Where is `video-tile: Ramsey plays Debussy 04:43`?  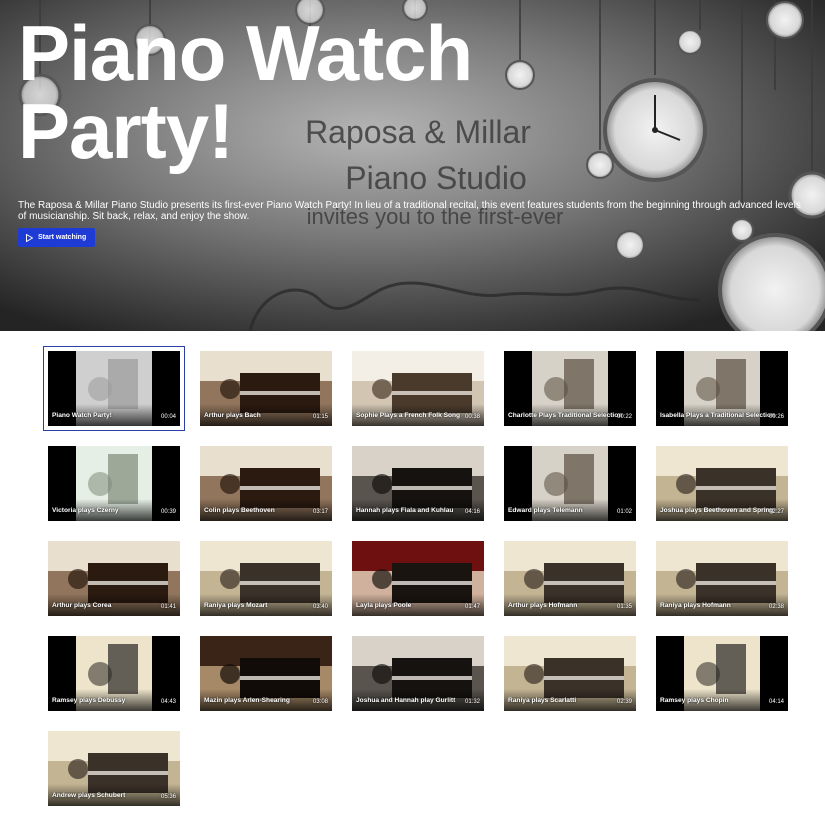
video-tile: Ramsey plays Debussy 04:43 is located at coordinates (114, 673).